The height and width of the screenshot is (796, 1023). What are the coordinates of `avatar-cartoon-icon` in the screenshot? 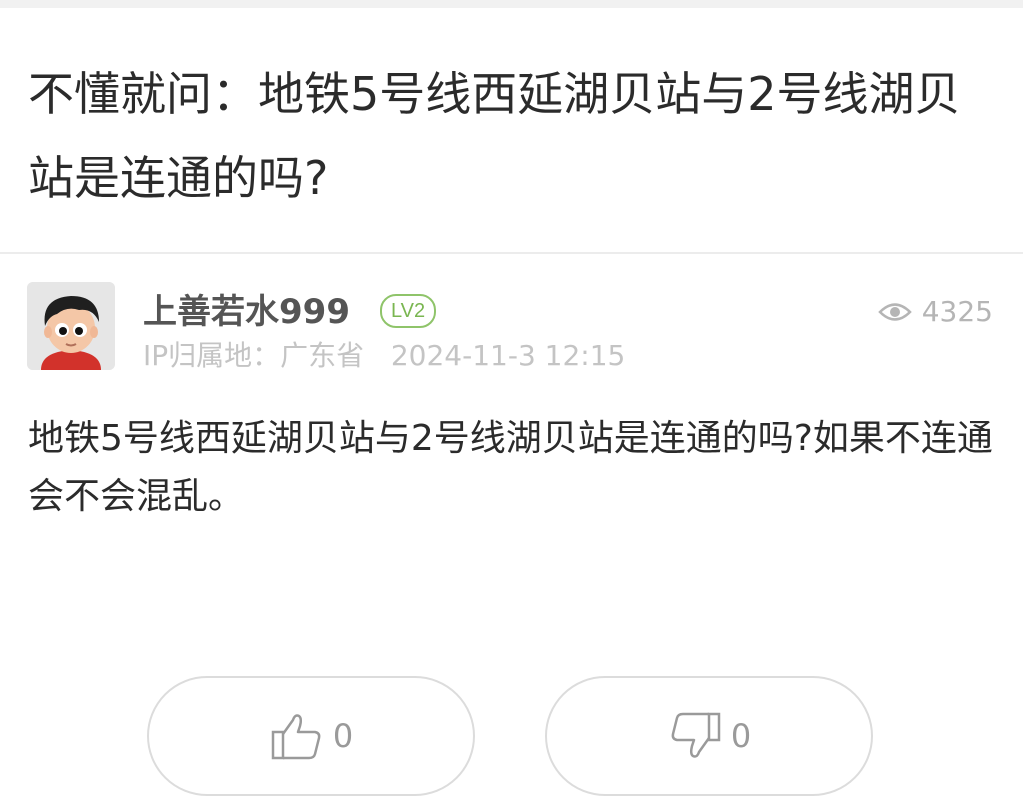 It's located at (71, 326).